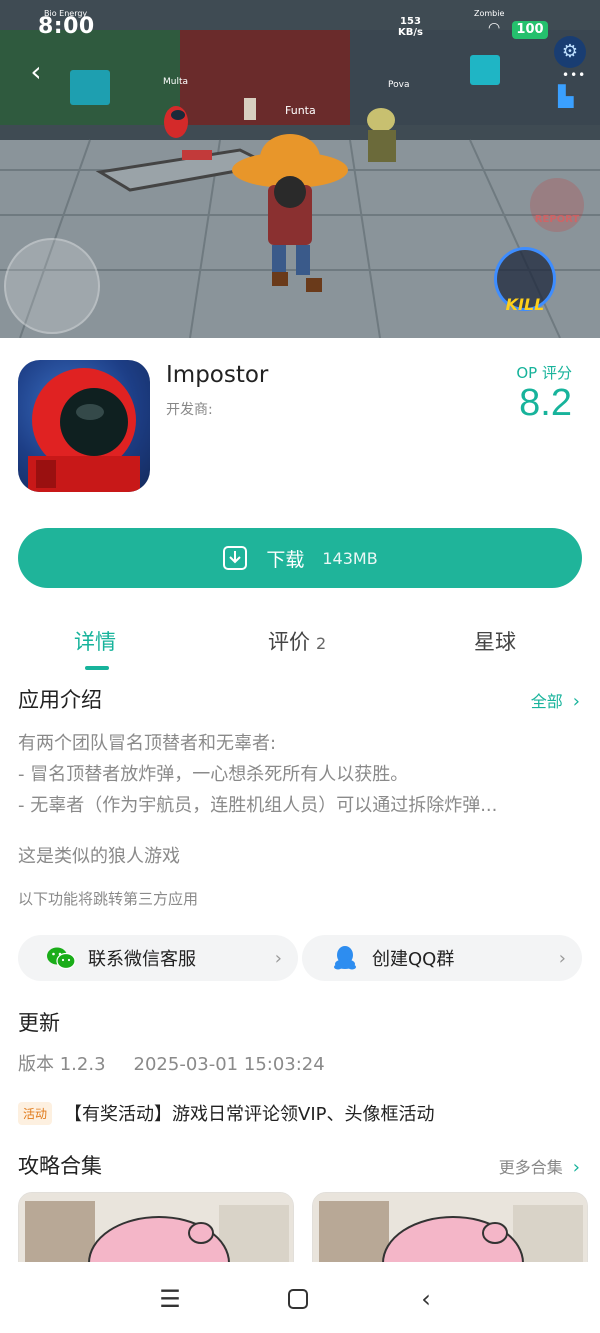 The width and height of the screenshot is (600, 1333). I want to click on tab-planet: 星球, so click(495, 641).